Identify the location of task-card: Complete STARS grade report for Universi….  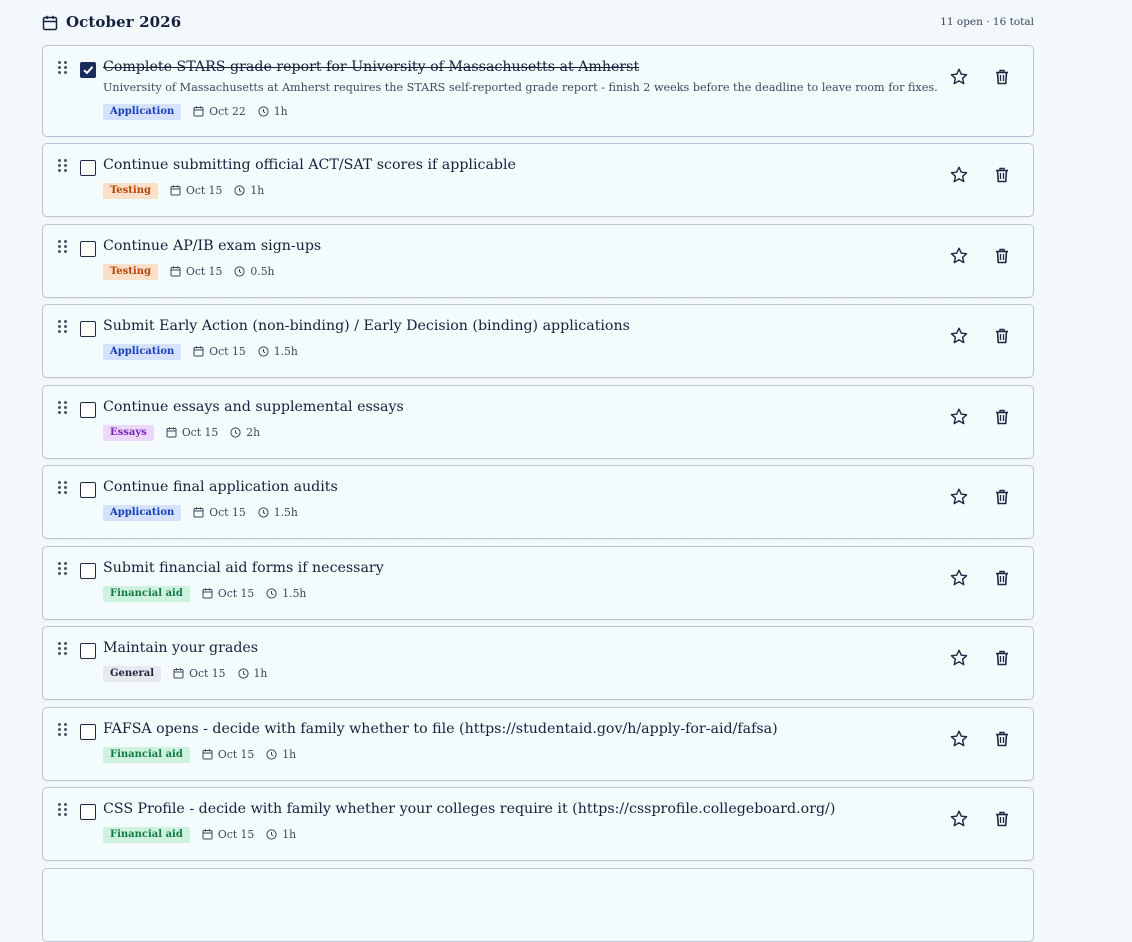
(538, 91).